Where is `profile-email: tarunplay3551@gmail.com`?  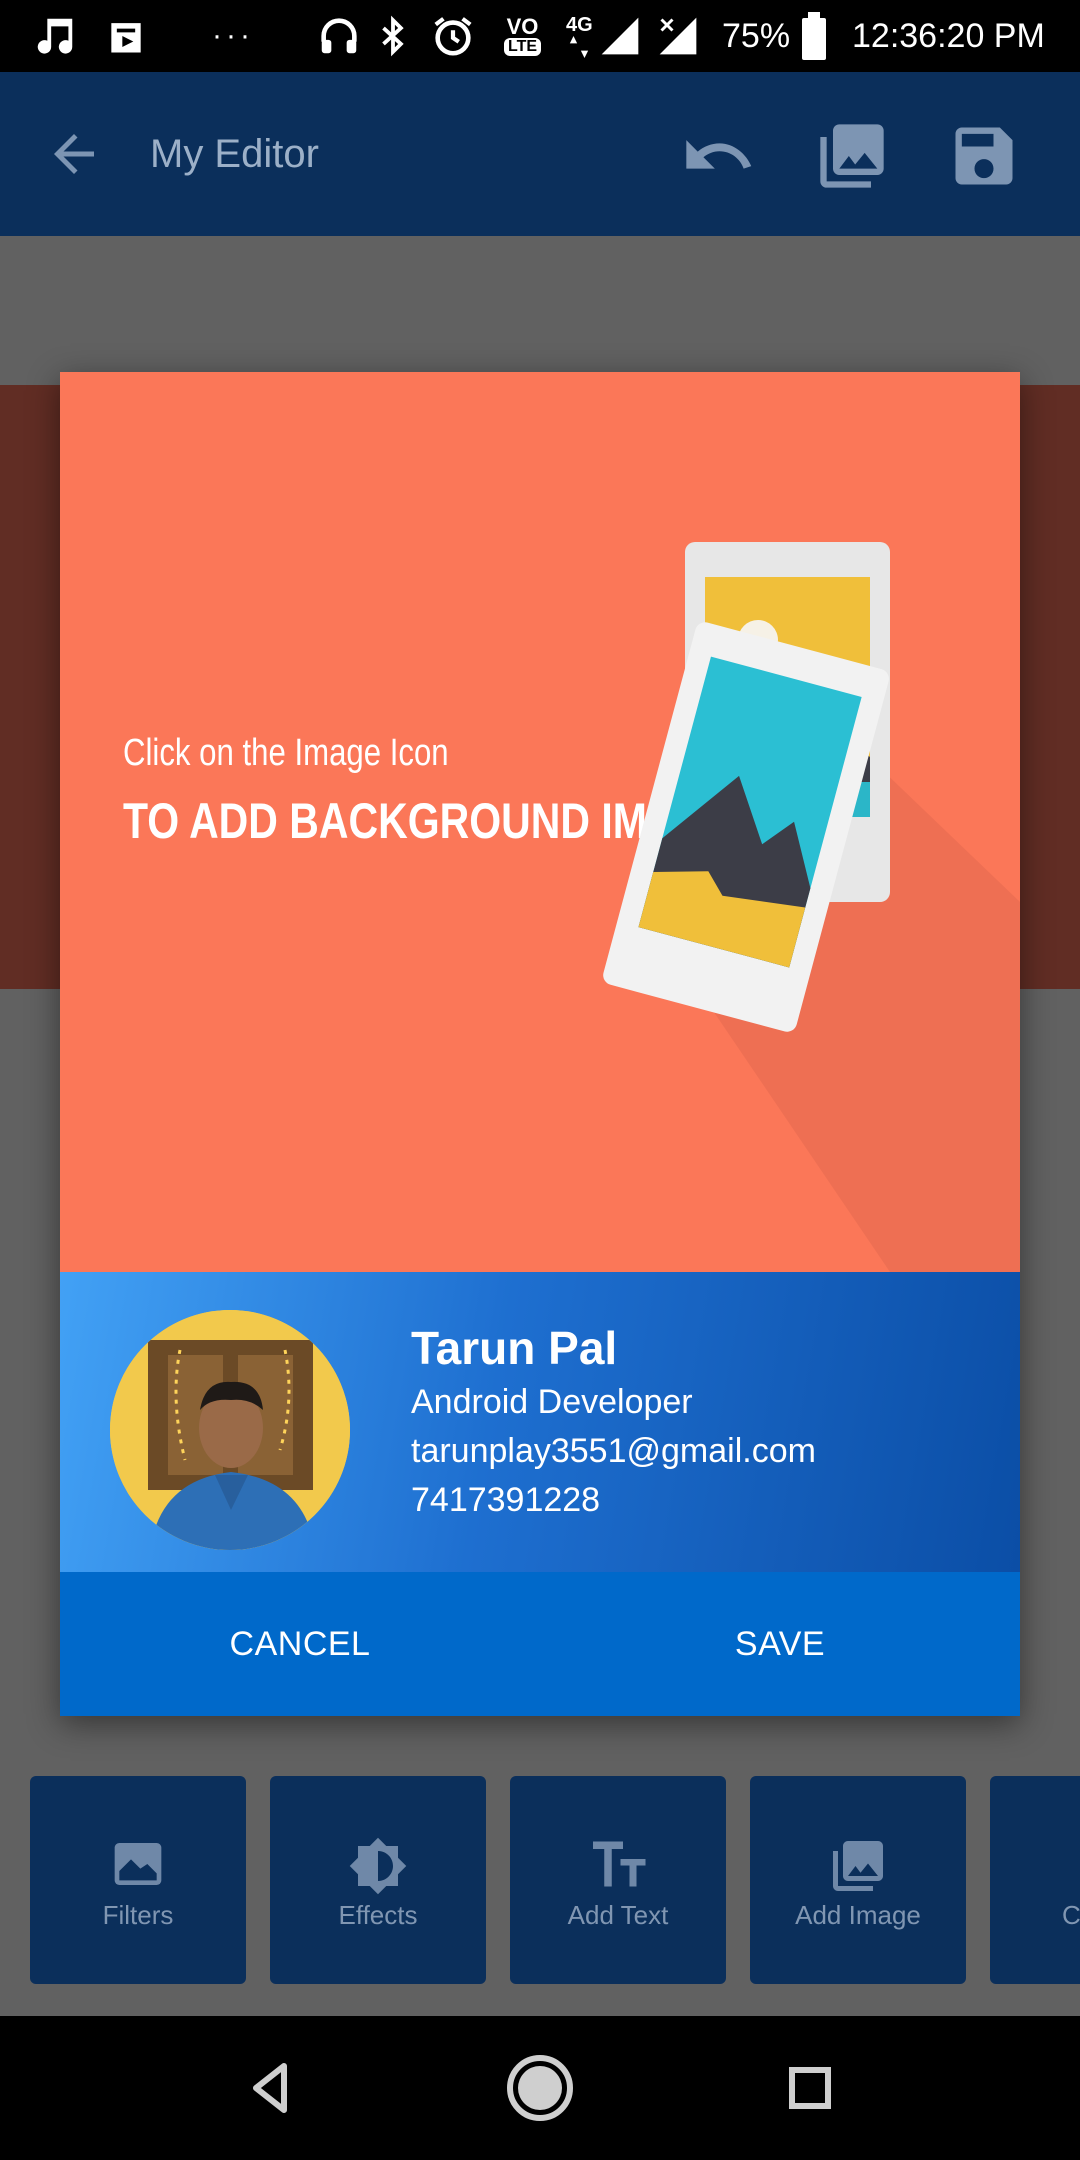
profile-email: tarunplay3551@gmail.com is located at coordinates (613, 1451).